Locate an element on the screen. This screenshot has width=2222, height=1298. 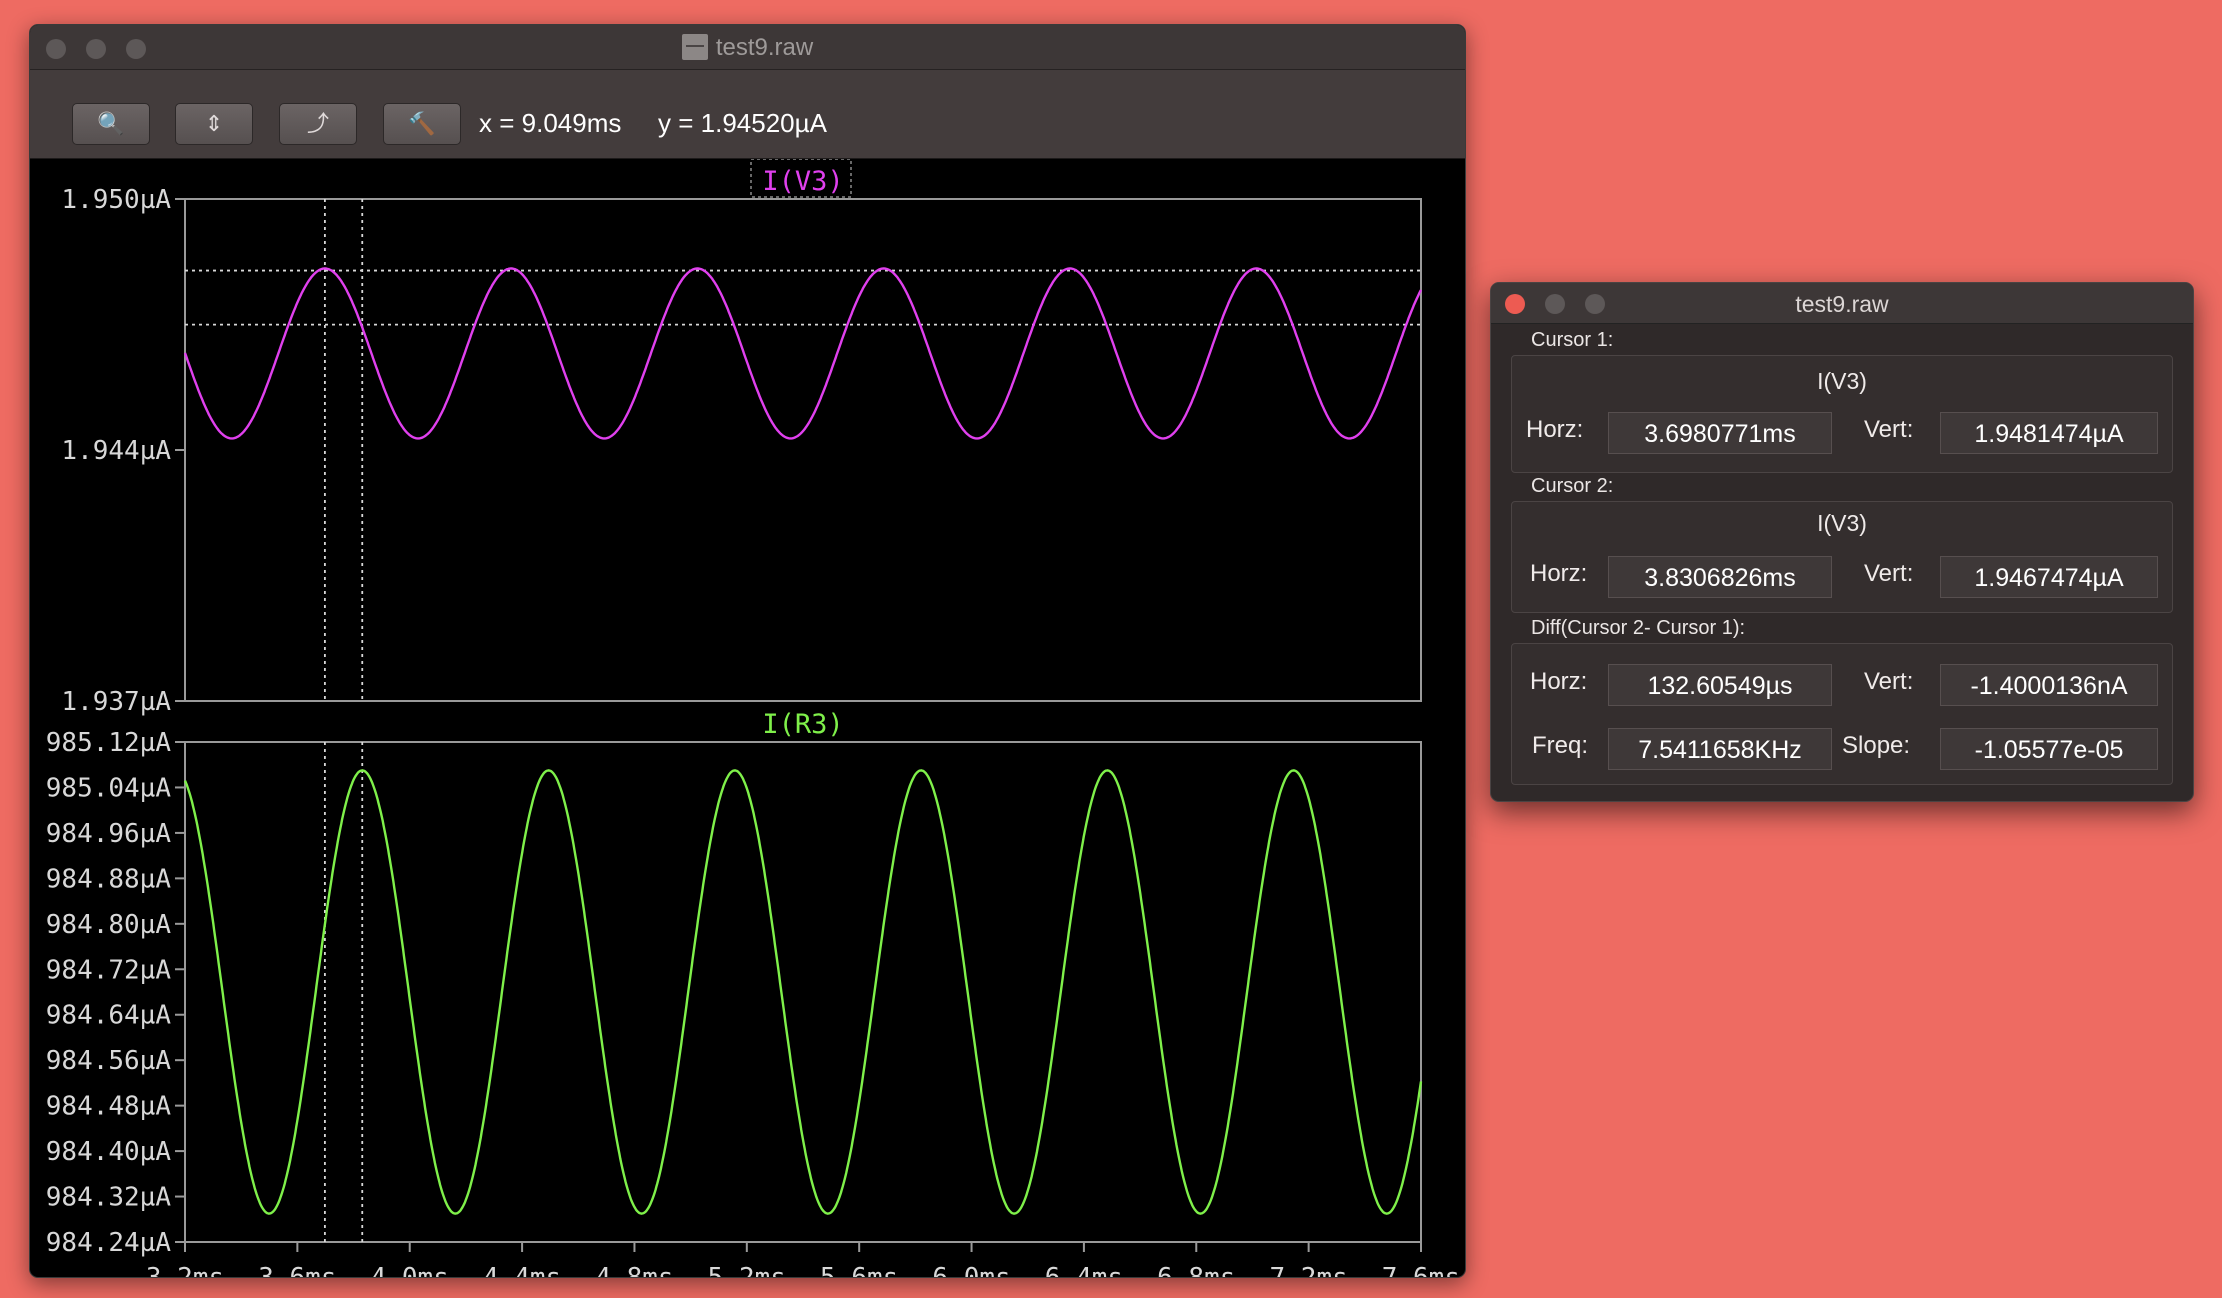
toolbar: 🔍 ⇕ ⤴ 🔨 x = 9.049ms y = 1.94520µA is located at coordinates (747, 114).